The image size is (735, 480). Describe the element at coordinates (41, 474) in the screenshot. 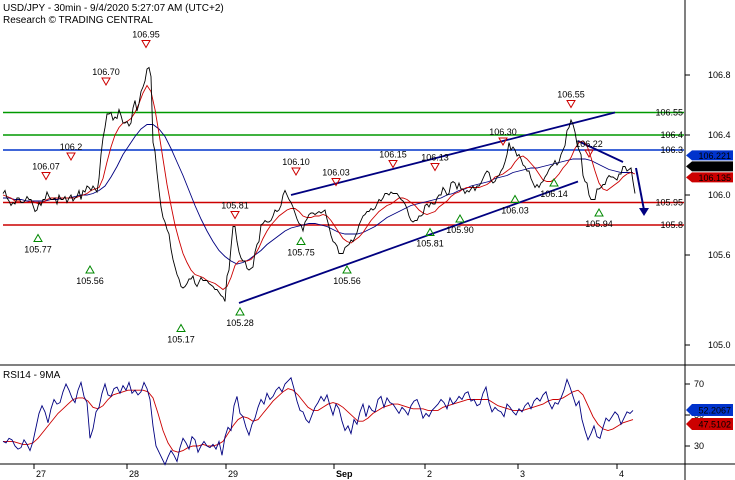

I see `time-axis-label: 27` at that location.